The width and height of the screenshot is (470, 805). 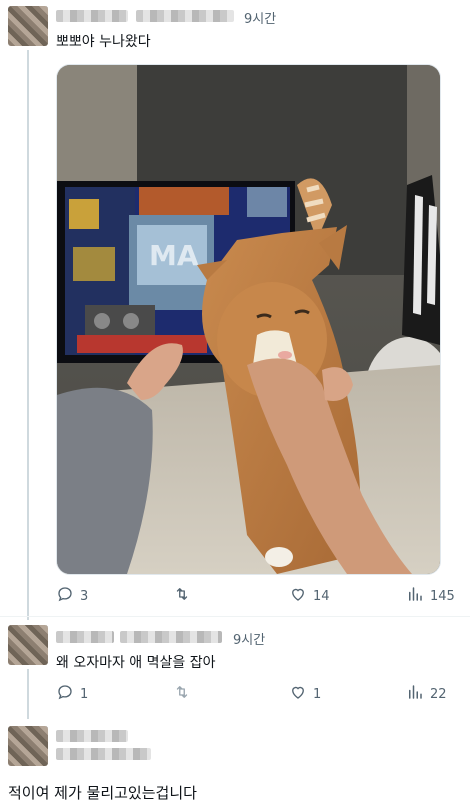 What do you see at coordinates (235, 760) in the screenshot?
I see `post-3: 적이여 제가 물리고있는겁니다` at bounding box center [235, 760].